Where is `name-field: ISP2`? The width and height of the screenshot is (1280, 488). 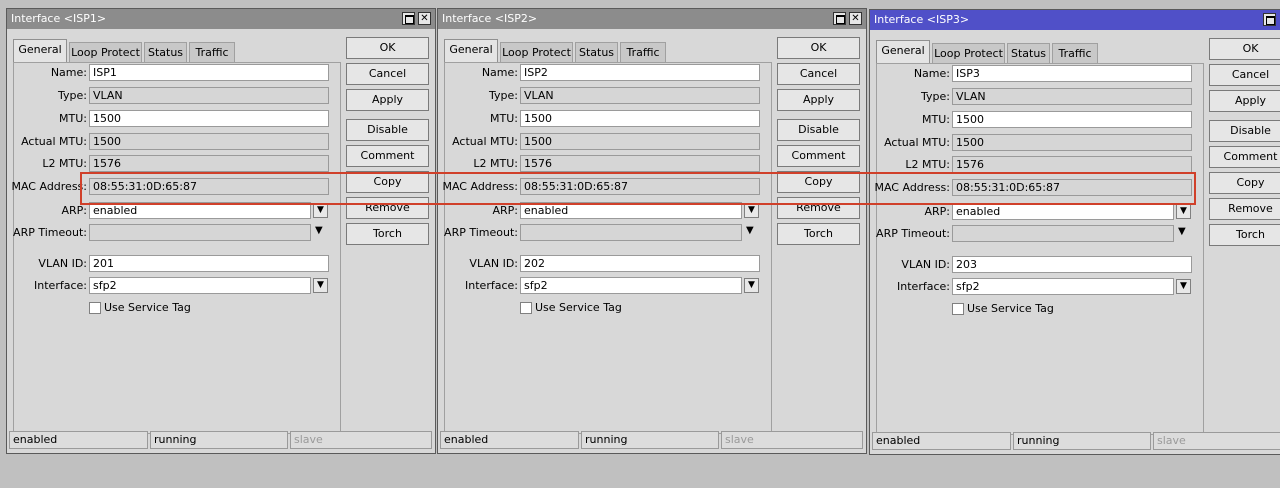
name-field: ISP2 is located at coordinates (640, 72).